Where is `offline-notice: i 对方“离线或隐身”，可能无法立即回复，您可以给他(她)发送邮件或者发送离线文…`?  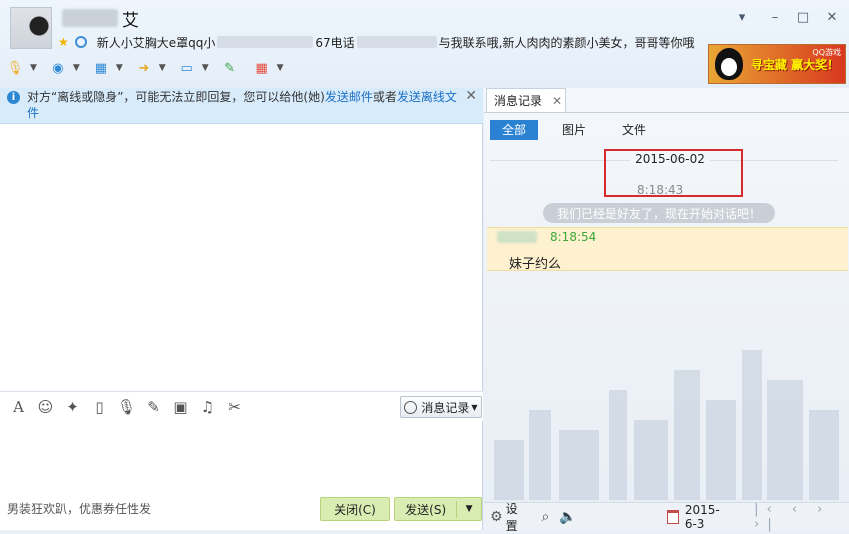
offline-notice: i 对方“离线或隐身”，可能无法立即回复，您可以给他(她)发送邮件或者发送离线文… is located at coordinates (241, 106).